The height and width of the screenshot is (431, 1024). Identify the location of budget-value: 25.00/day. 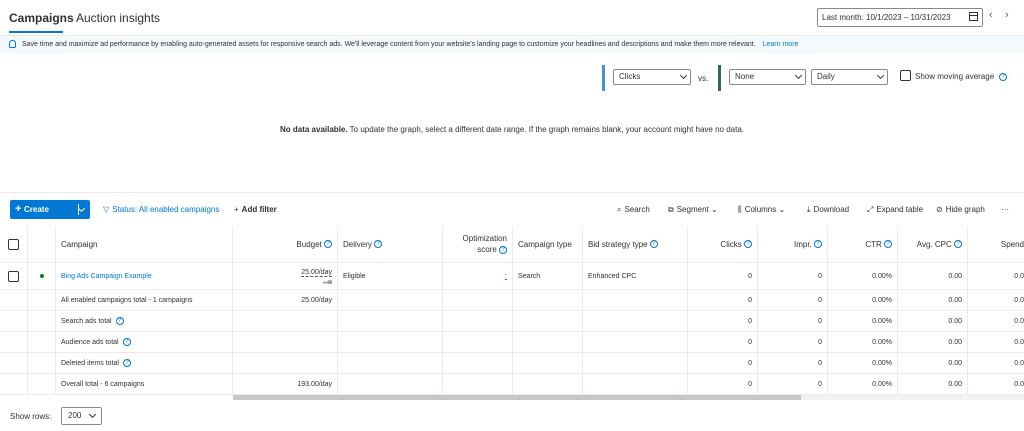
(316, 273).